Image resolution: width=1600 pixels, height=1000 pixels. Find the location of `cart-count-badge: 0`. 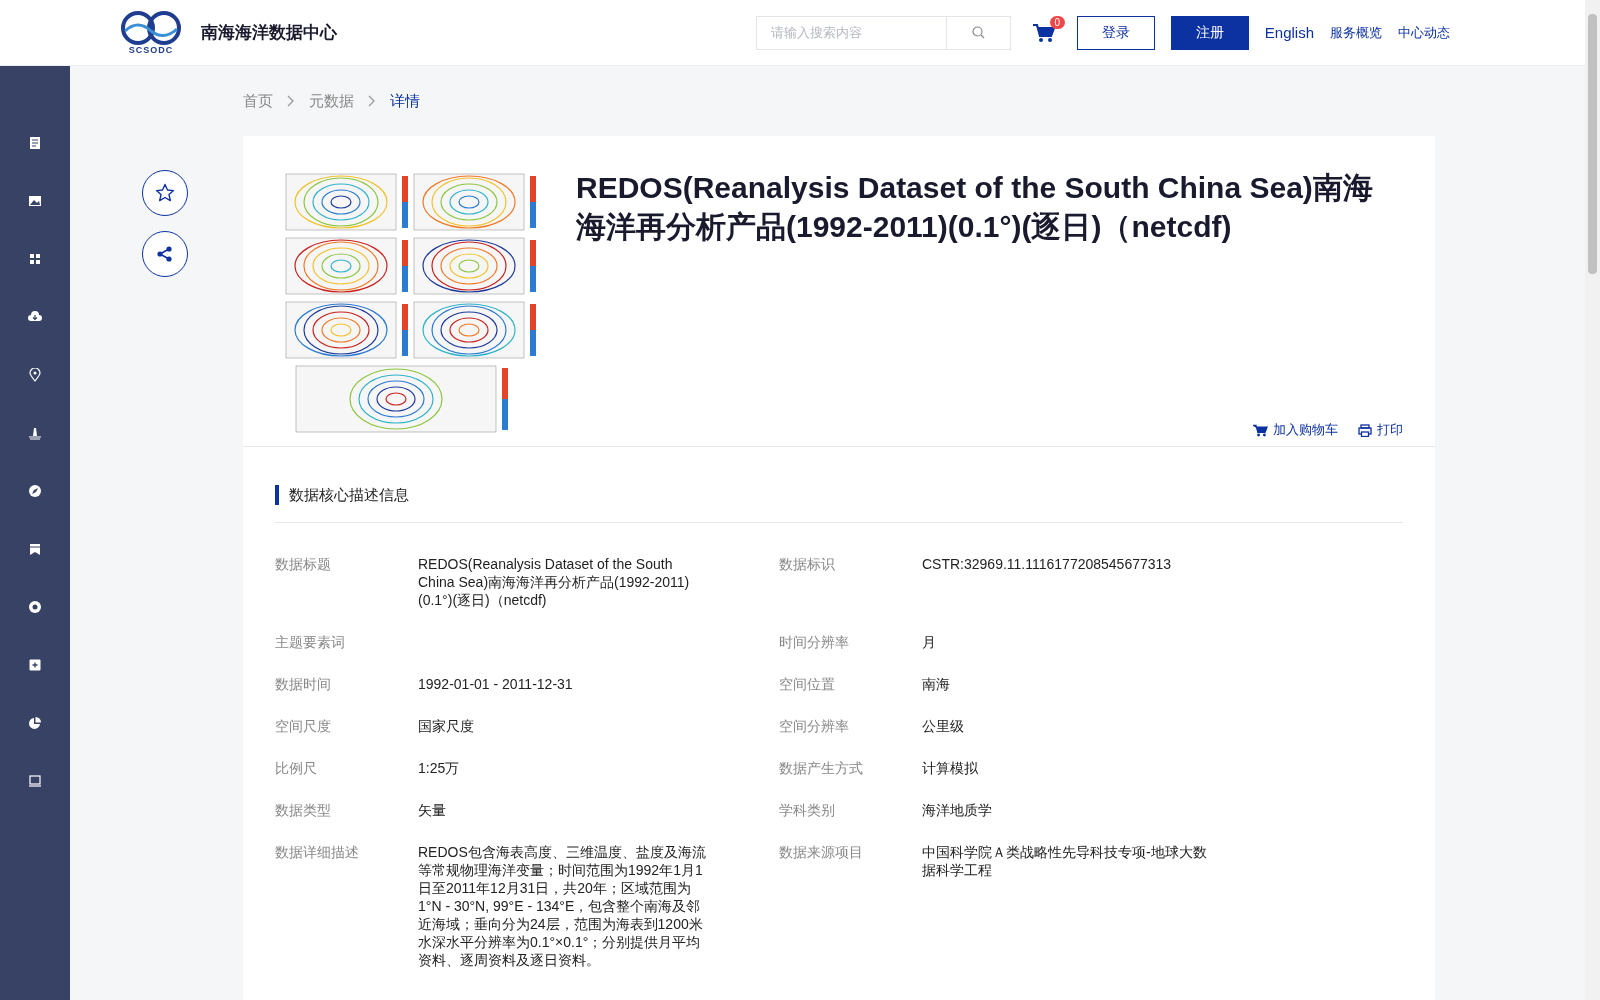

cart-count-badge: 0 is located at coordinates (1057, 22).